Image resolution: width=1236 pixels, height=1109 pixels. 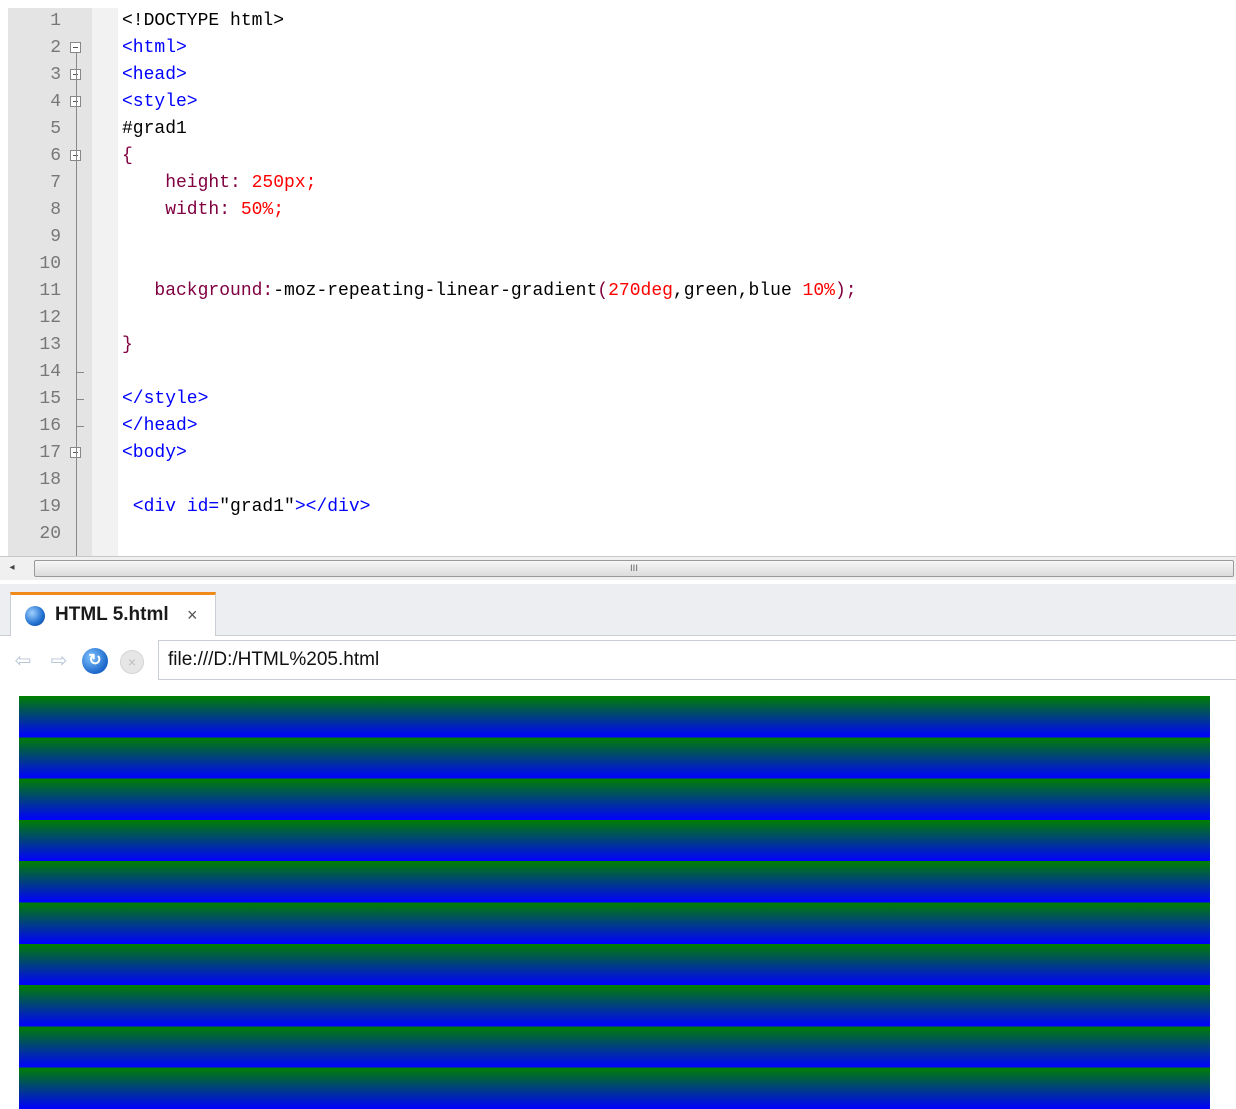 I want to click on code-token: height:, so click(x=187, y=183).